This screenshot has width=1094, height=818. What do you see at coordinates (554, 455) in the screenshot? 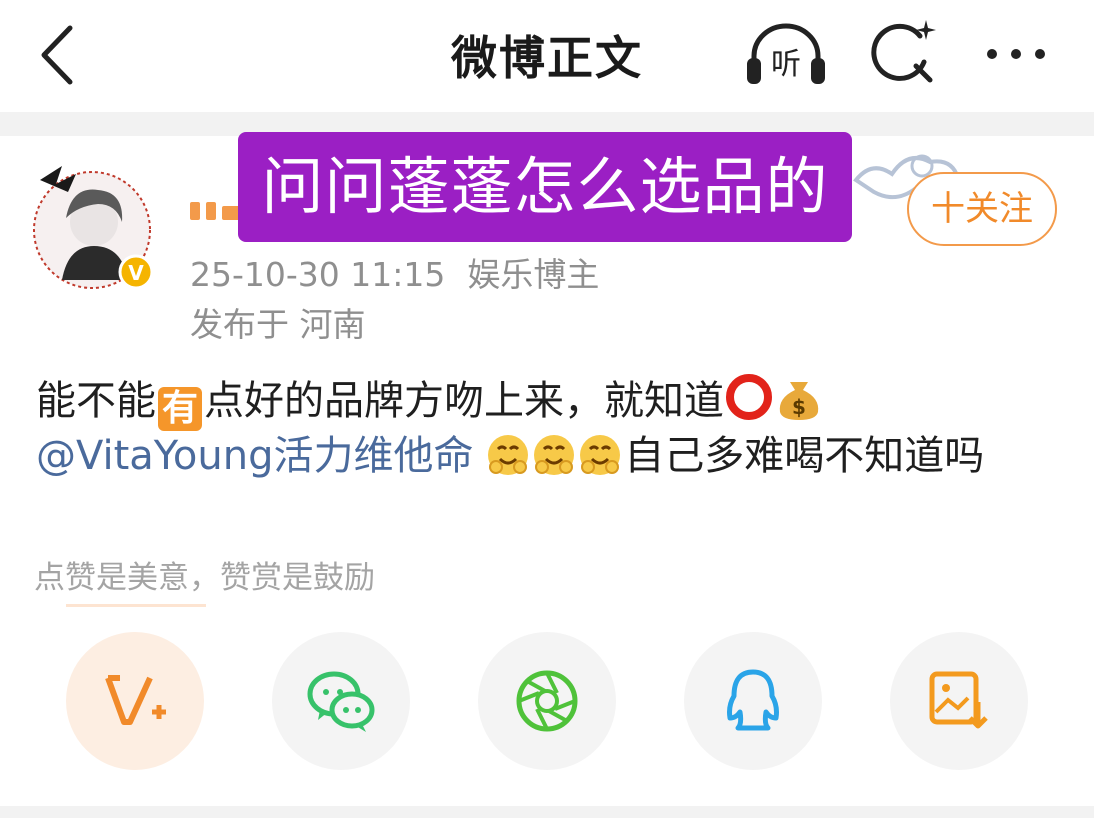
I see `smirk-face-emoji-icon` at bounding box center [554, 455].